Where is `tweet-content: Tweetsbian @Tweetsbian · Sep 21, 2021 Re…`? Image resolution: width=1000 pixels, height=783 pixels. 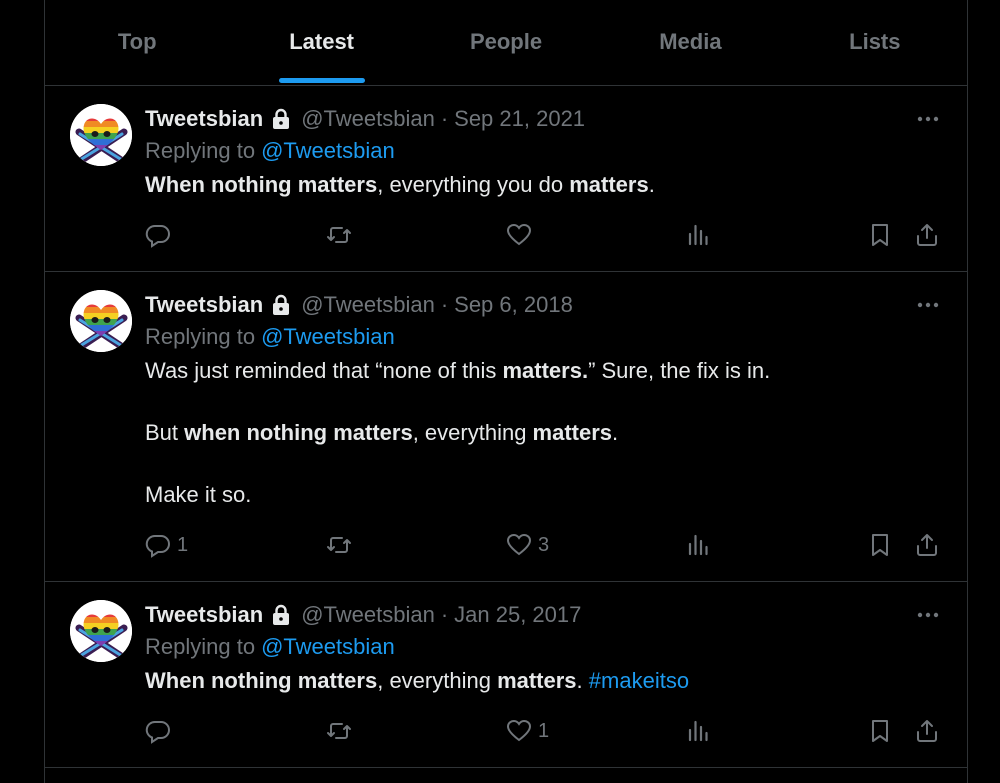
tweet-content: Tweetsbian @Tweetsbian · Sep 21, 2021 Re… is located at coordinates (546, 153).